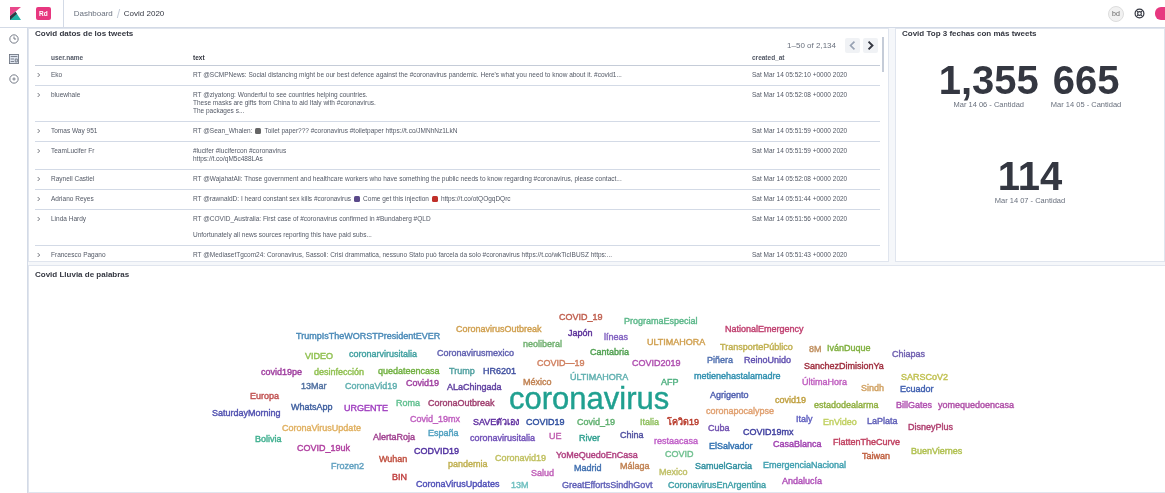 Image resolution: width=1165 pixels, height=493 pixels. Describe the element at coordinates (840, 422) in the screenshot. I see `cloud-word: EnVideo` at that location.